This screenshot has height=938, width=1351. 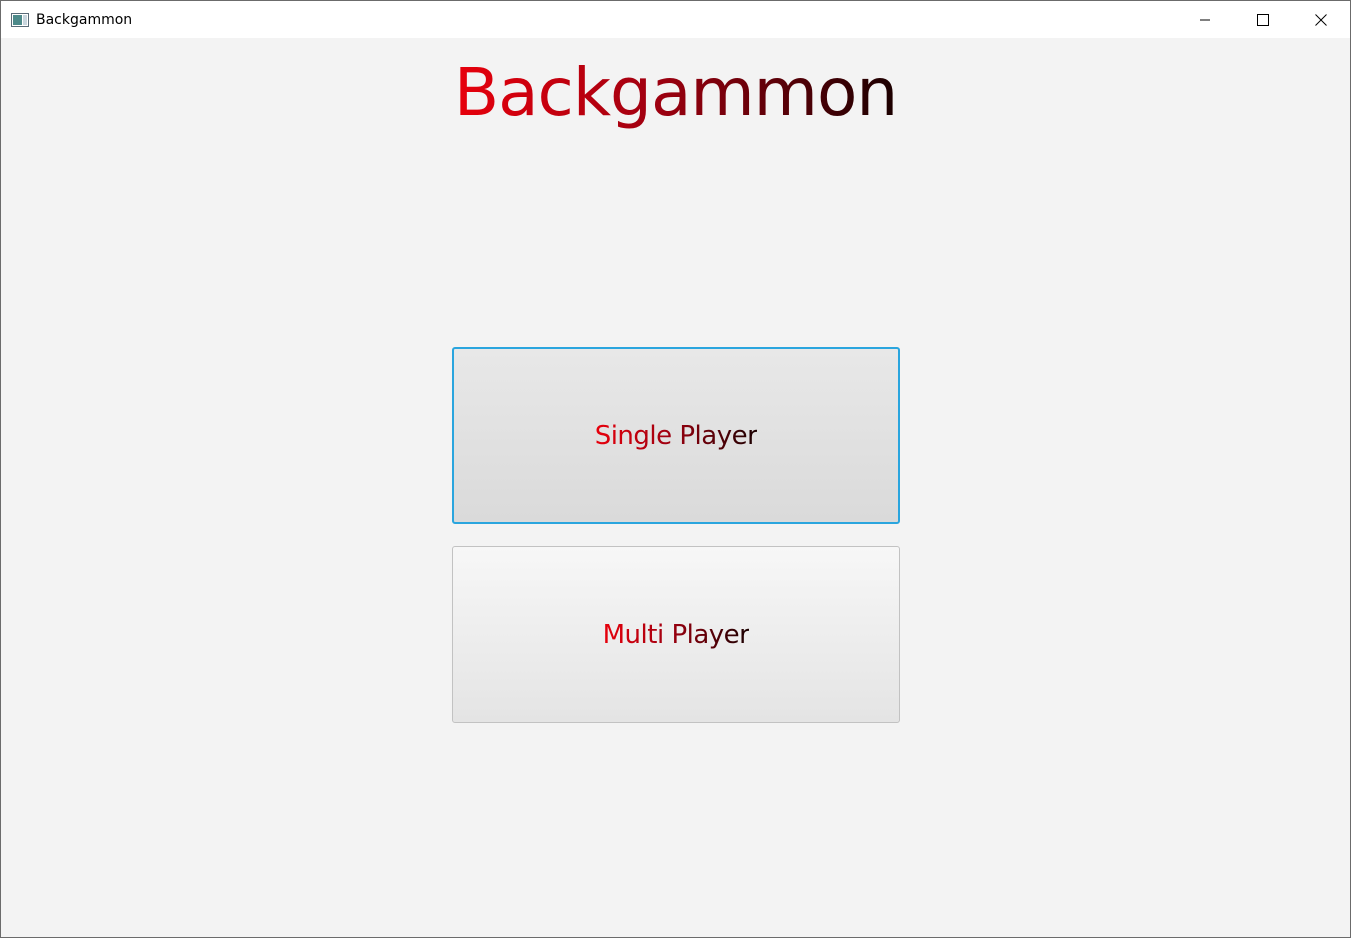 I want to click on maximize-icon, so click(x=1263, y=19).